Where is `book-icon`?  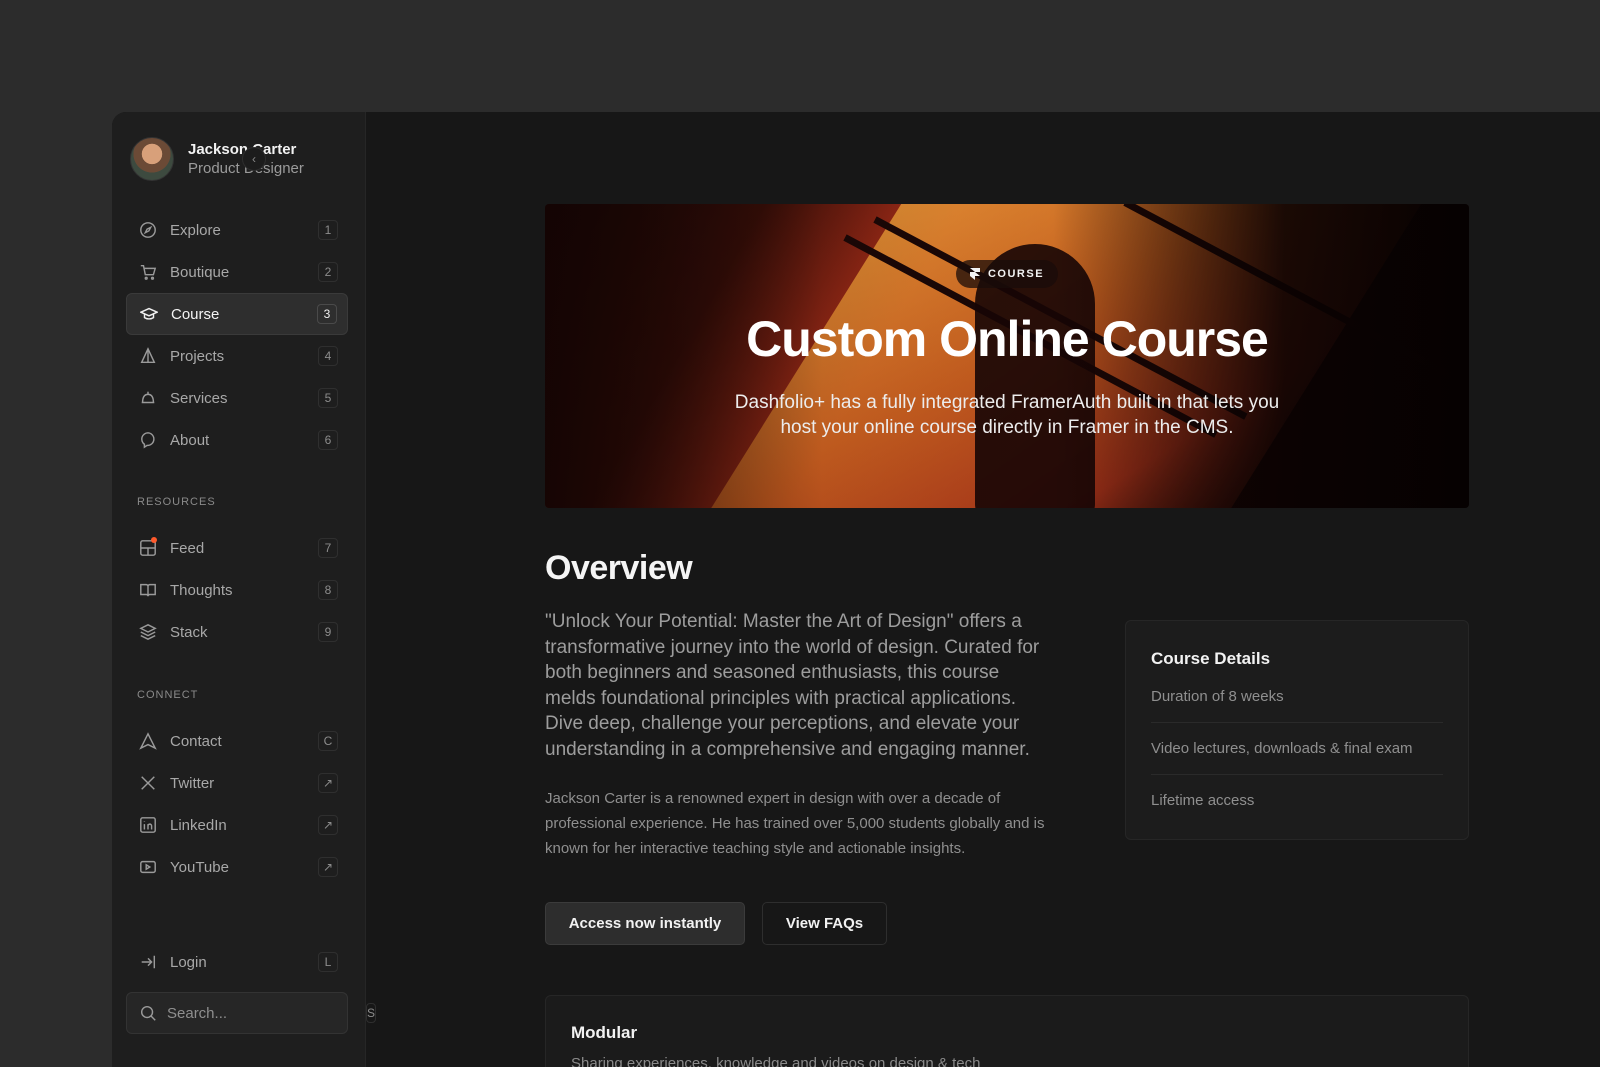
book-icon is located at coordinates (148, 590).